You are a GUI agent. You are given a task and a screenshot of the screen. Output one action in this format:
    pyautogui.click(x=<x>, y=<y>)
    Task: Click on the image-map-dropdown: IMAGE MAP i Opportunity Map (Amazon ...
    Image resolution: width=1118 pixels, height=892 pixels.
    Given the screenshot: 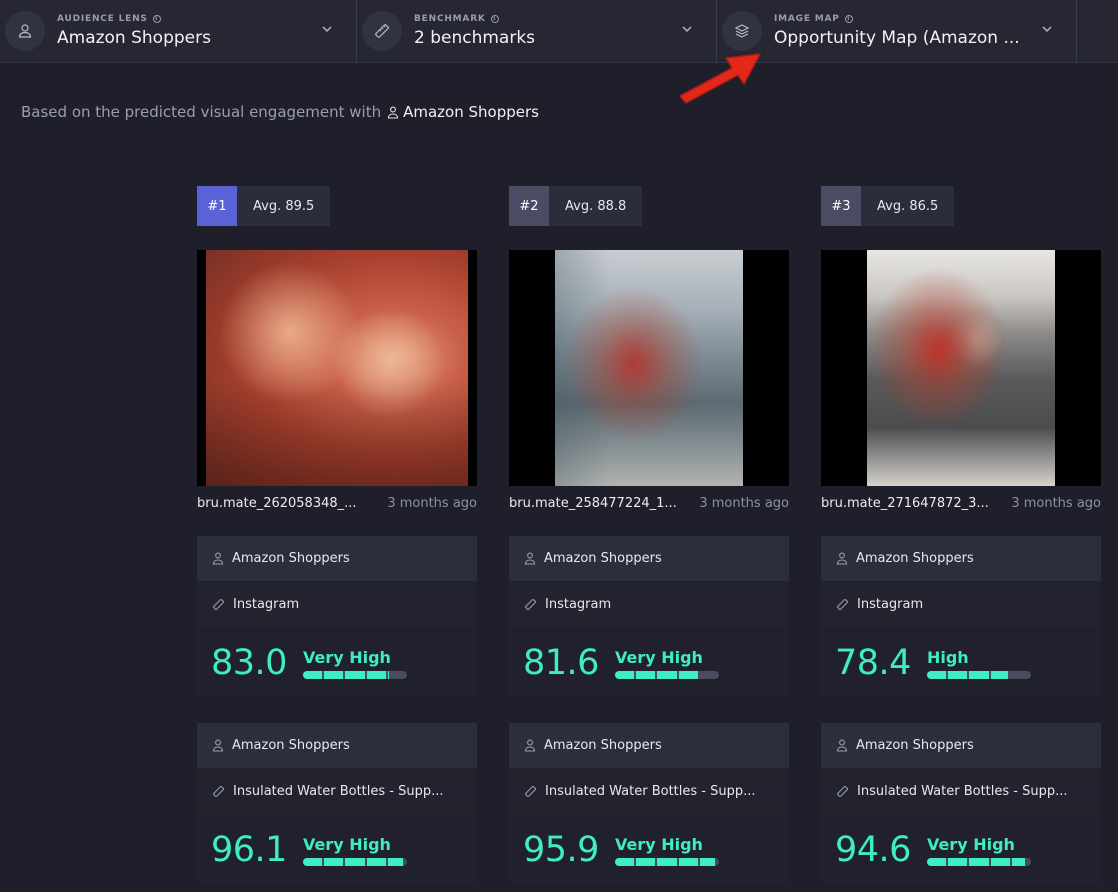 What is the action you would take?
    pyautogui.click(x=897, y=31)
    